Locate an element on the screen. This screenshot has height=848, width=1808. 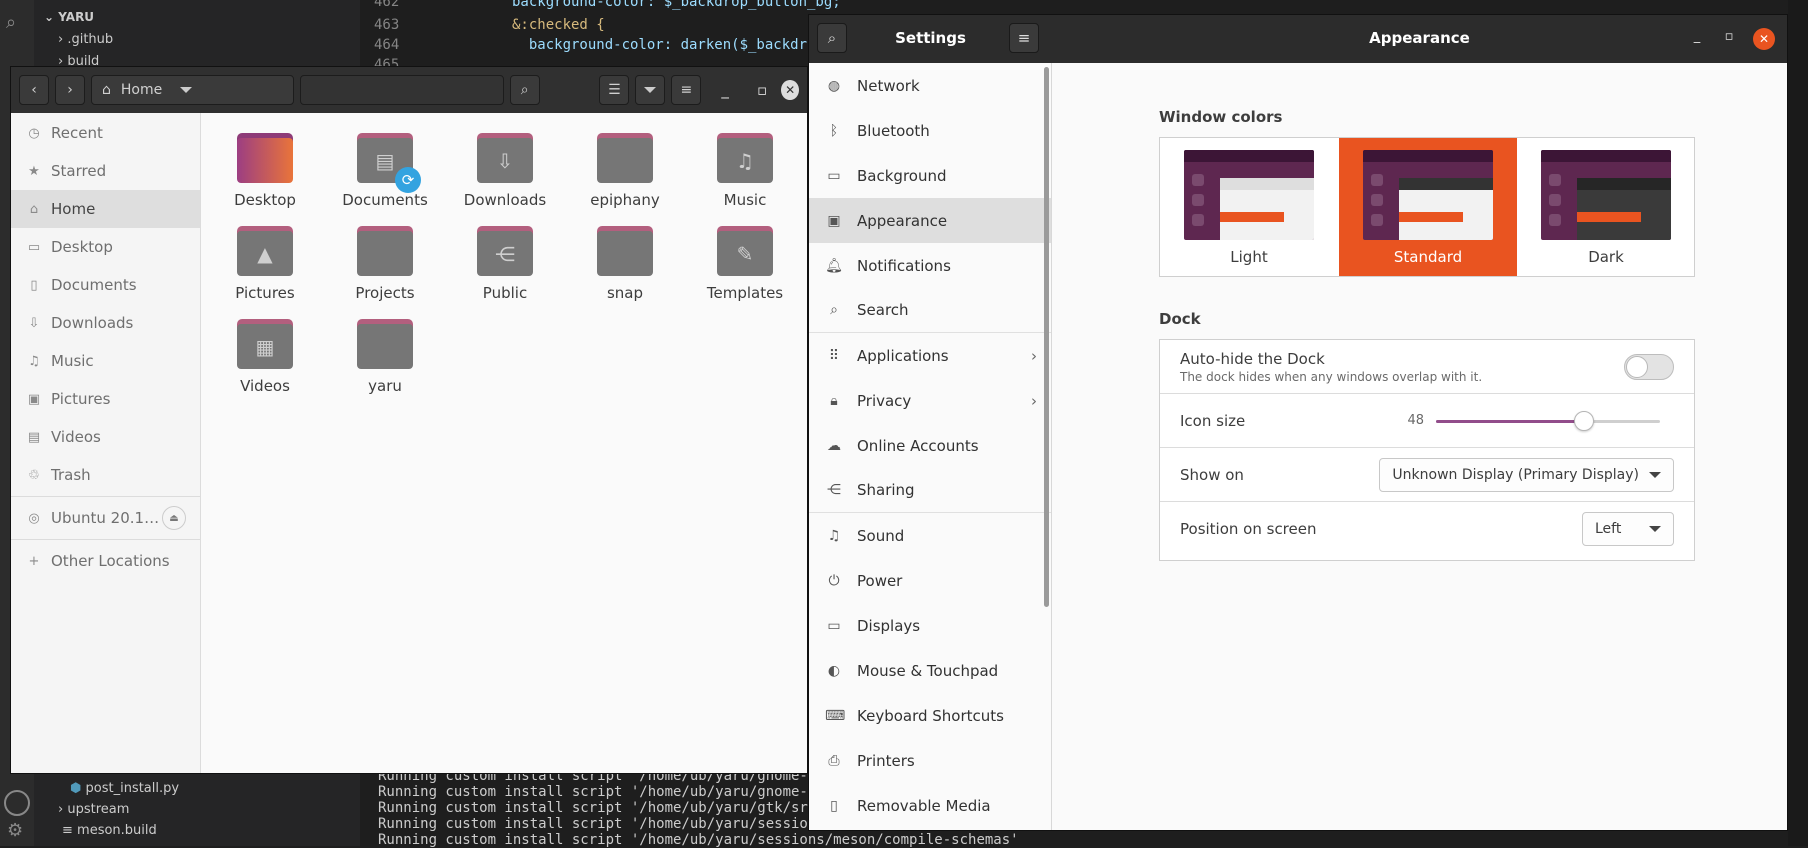
nav-applications: ⠿ Applications › is located at coordinates (930, 355).